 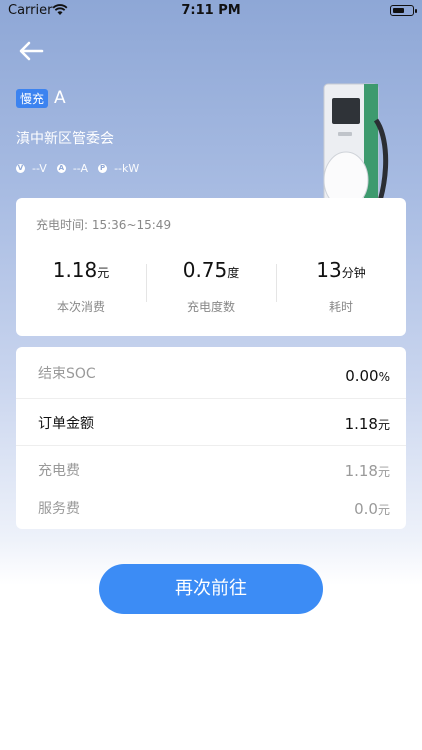 I want to click on end-soc-label: 结束SOC, so click(x=67, y=374).